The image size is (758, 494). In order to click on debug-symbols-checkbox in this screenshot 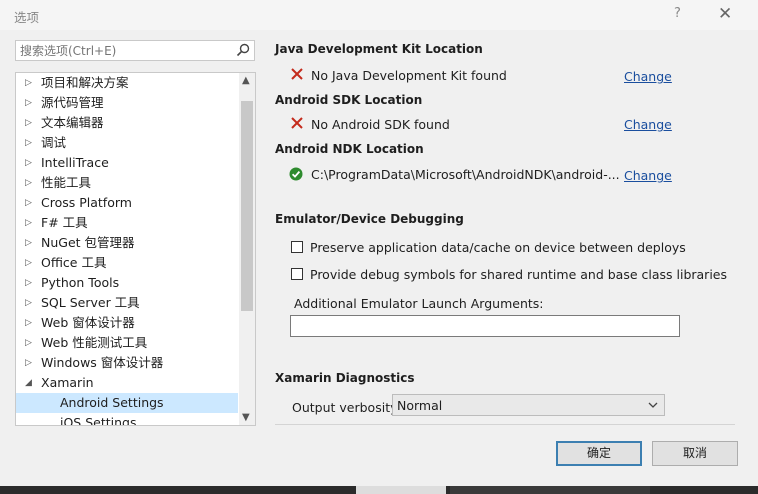, I will do `click(297, 274)`.